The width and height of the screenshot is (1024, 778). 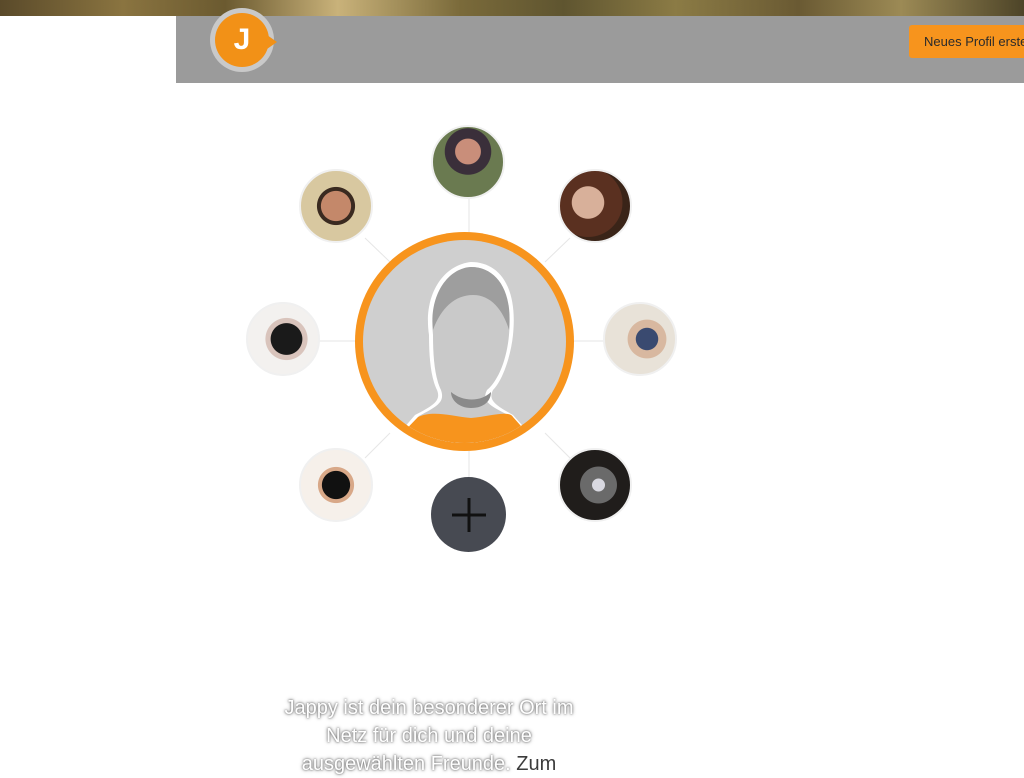 What do you see at coordinates (336, 485) in the screenshot?
I see `friend-avatar-bottom-left` at bounding box center [336, 485].